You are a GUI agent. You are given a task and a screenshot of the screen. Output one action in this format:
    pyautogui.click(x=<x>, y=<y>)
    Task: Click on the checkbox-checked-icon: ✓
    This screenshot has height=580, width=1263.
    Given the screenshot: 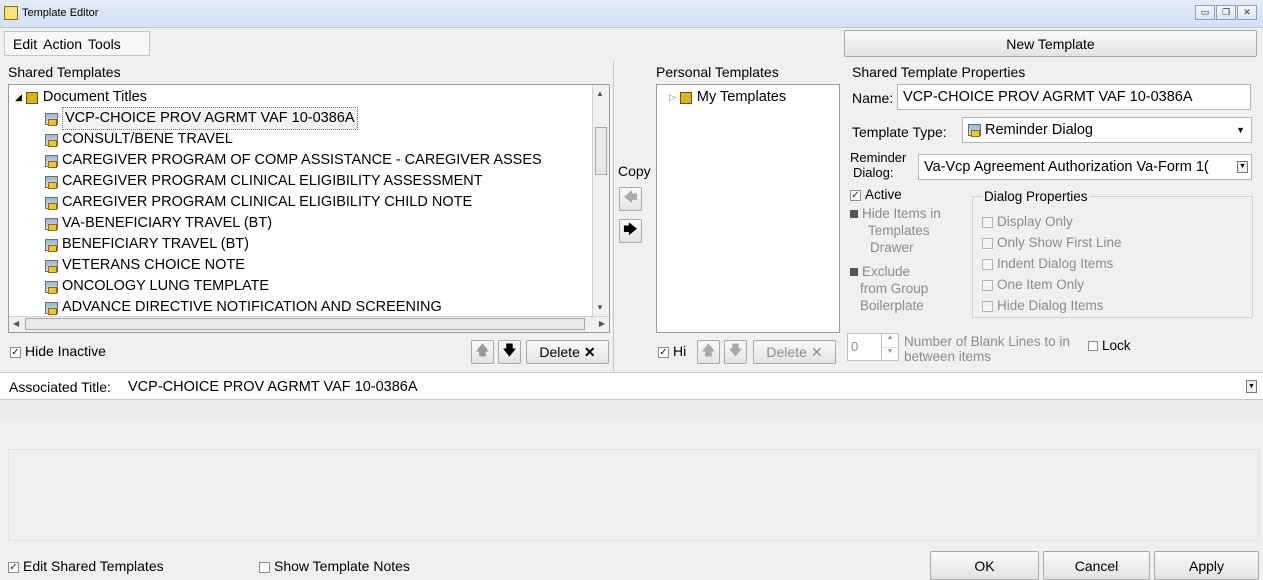 What is the action you would take?
    pyautogui.click(x=13, y=567)
    